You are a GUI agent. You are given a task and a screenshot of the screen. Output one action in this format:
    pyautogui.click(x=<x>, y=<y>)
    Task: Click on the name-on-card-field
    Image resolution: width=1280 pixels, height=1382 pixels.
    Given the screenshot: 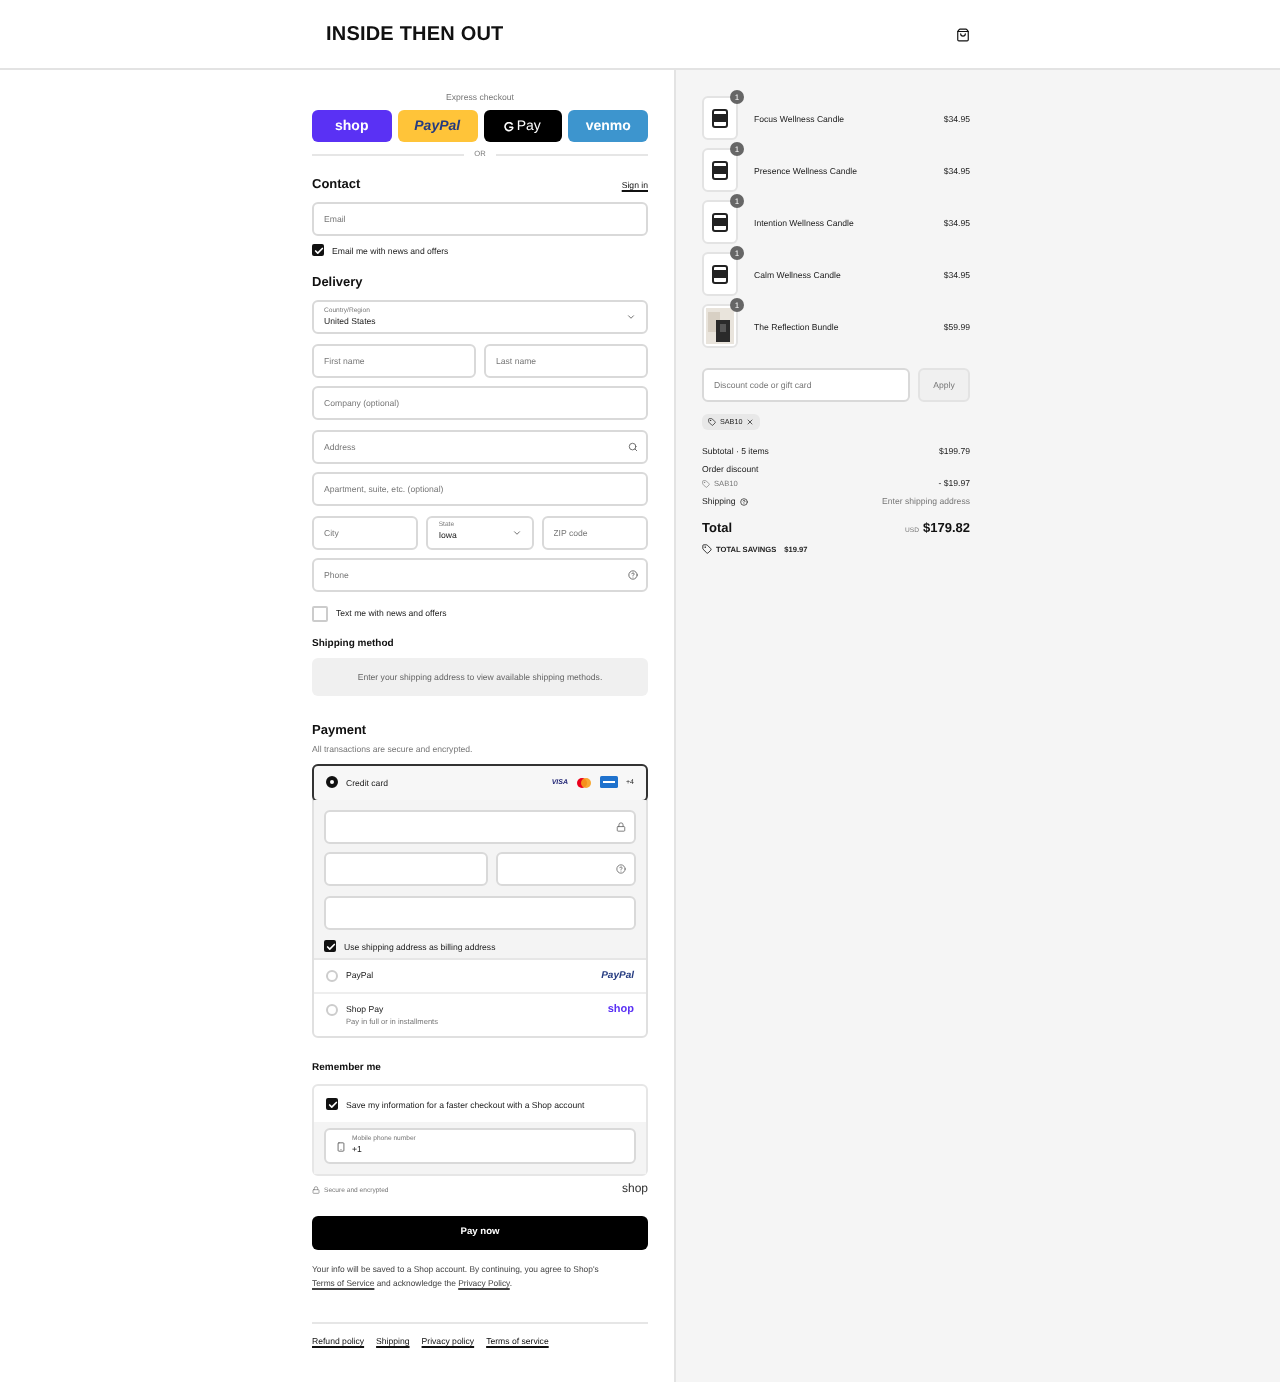 What is the action you would take?
    pyautogui.click(x=480, y=912)
    